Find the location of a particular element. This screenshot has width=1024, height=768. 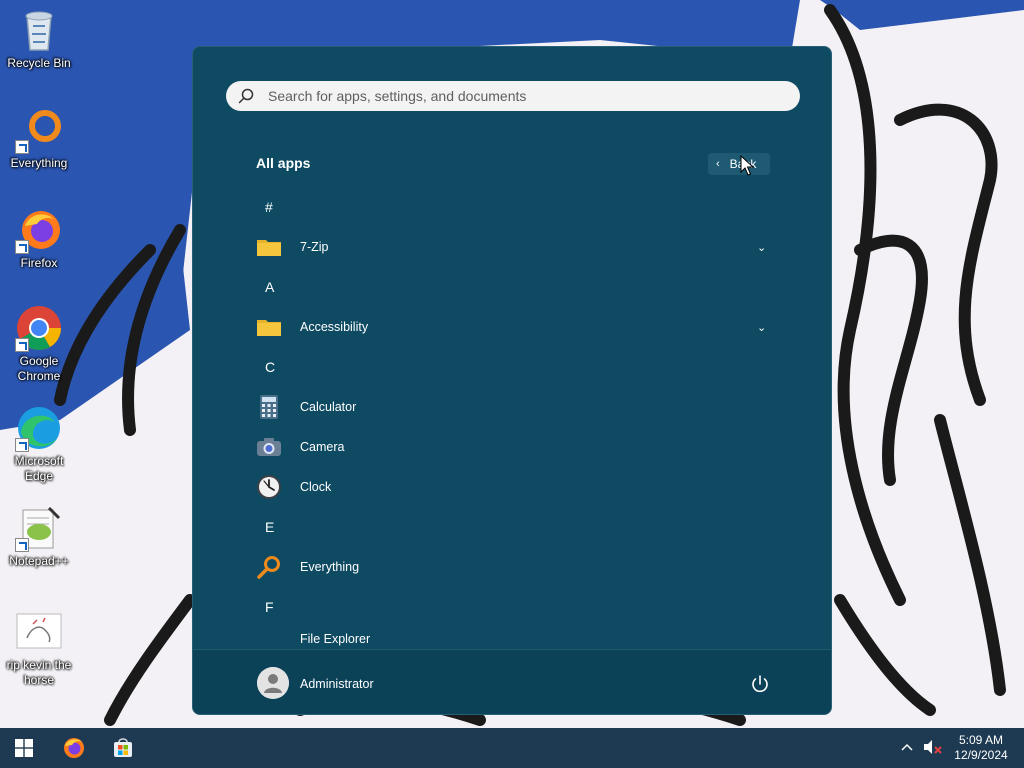

clock-time: 5:09 AM is located at coordinates (981, 740).